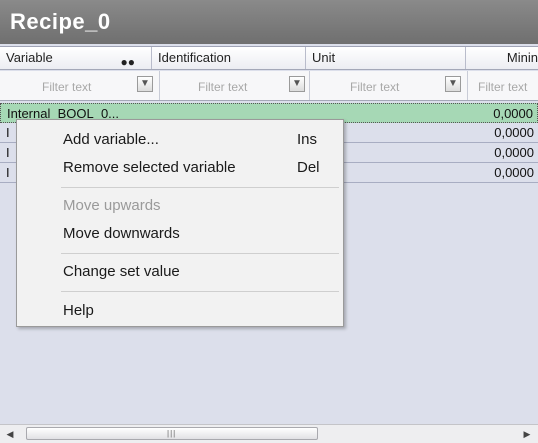 The width and height of the screenshot is (538, 443). I want to click on horizontal-scrollbar: ◀ ||| ▶, so click(269, 433).